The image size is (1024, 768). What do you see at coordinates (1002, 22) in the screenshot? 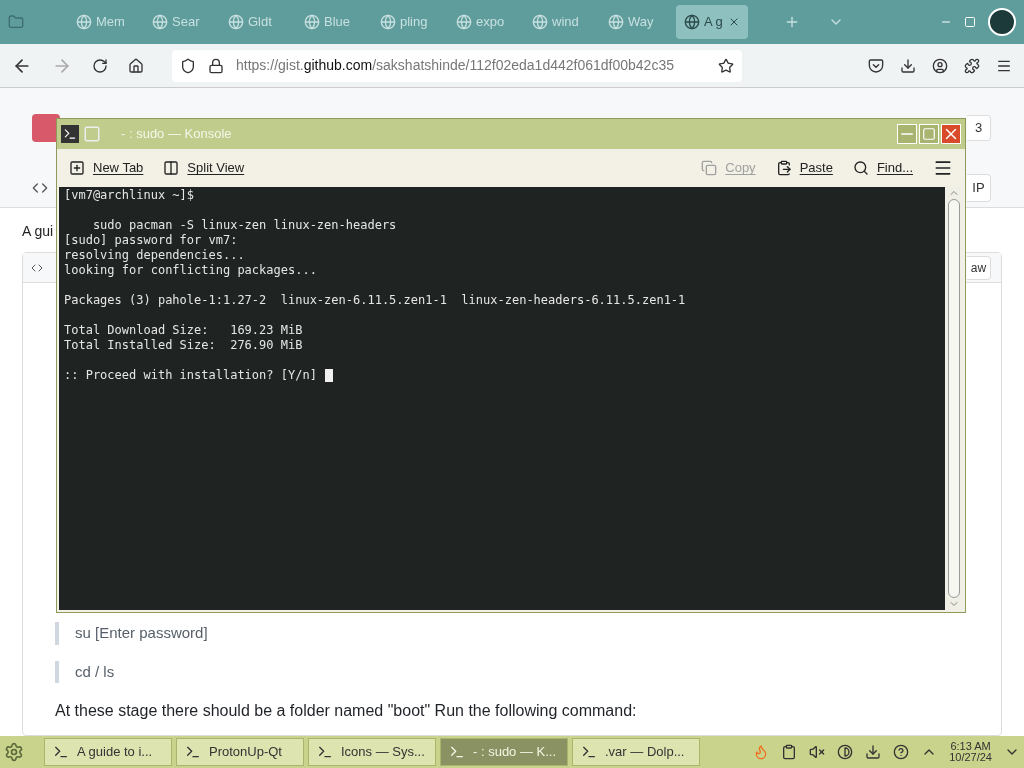
I see `logo-icon` at bounding box center [1002, 22].